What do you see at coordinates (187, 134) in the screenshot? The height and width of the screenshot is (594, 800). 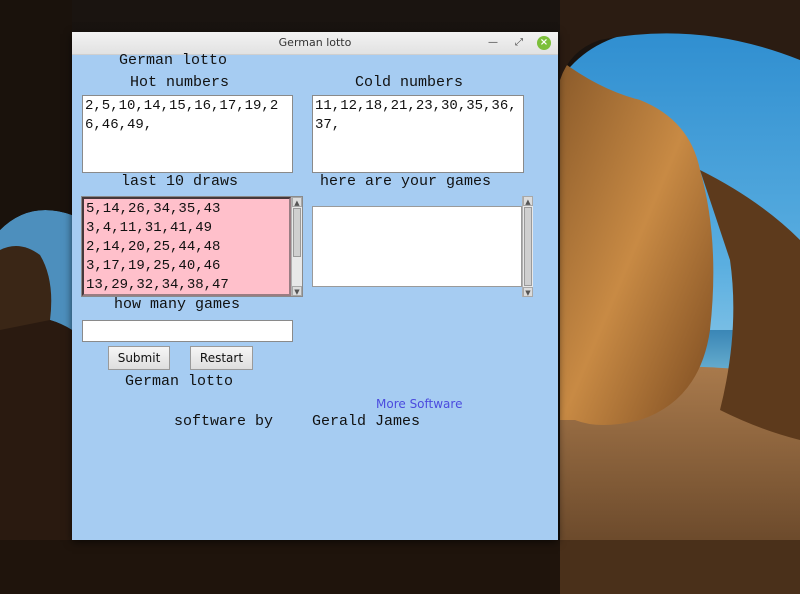 I see `hot-numbers-textbox: 2,5,10,14,15,16,17,19,26,46,49,` at bounding box center [187, 134].